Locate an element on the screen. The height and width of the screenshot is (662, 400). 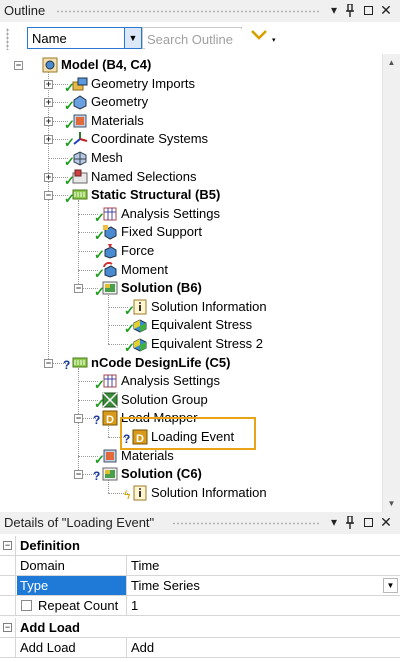
tree-node-static-structural: − ✓ Static Structural (B5) is located at coordinates (191, 195).